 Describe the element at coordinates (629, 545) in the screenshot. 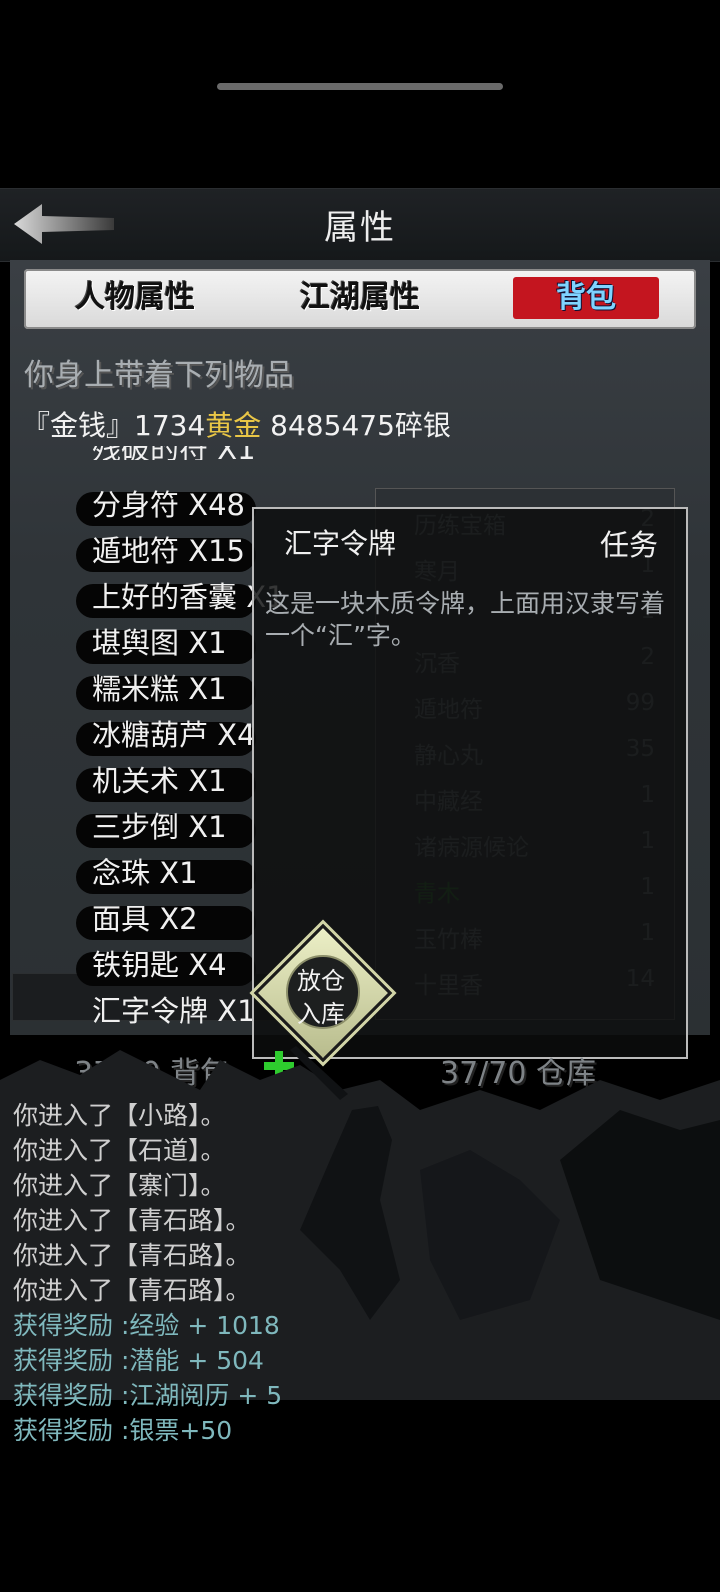

I see `popup-item-type: 任务` at that location.